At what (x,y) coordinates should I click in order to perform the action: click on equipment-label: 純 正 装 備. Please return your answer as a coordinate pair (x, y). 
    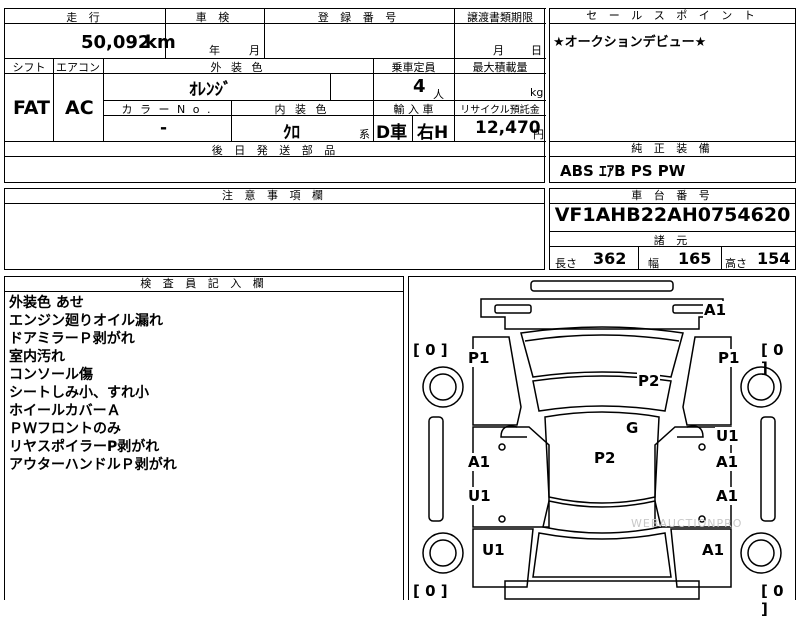
    Looking at the image, I should click on (672, 149).